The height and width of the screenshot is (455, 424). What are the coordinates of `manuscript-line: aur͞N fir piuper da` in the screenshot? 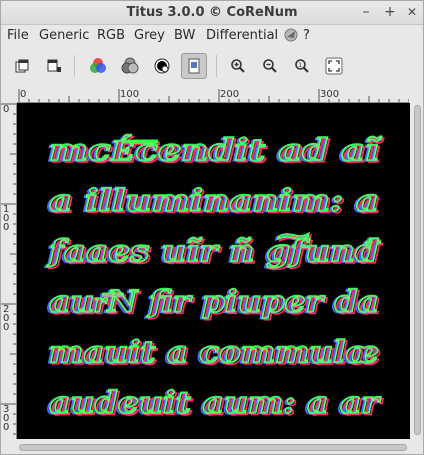 It's located at (214, 303).